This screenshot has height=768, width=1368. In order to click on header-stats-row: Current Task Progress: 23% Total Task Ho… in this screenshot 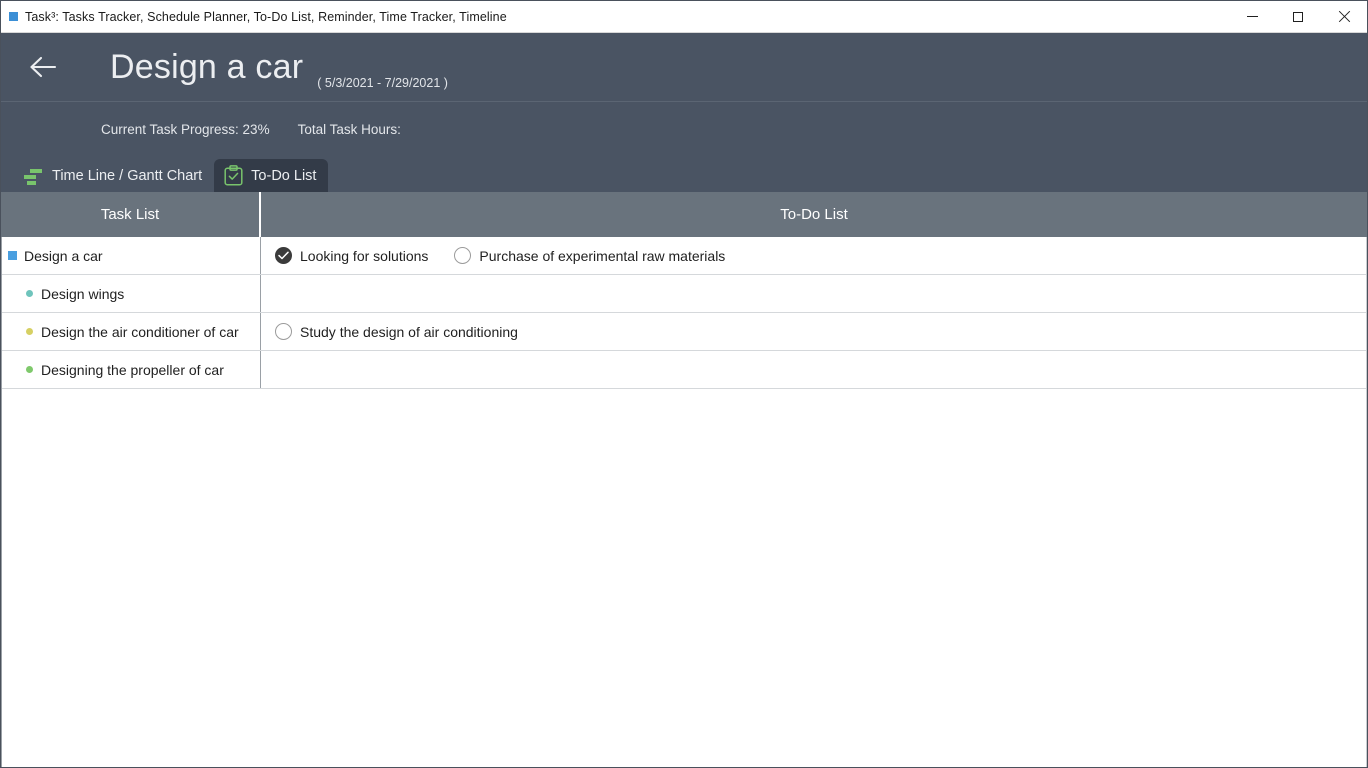, I will do `click(684, 129)`.